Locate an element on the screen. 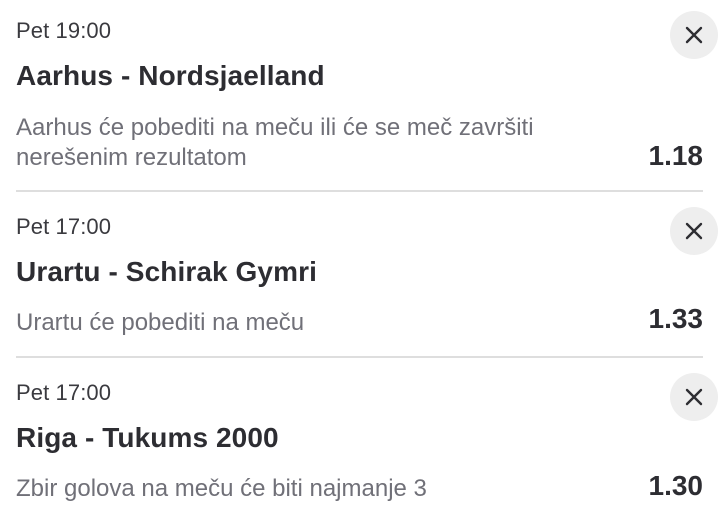 The height and width of the screenshot is (523, 718). match-title: Aarhus - Nordsjaelland is located at coordinates (170, 75).